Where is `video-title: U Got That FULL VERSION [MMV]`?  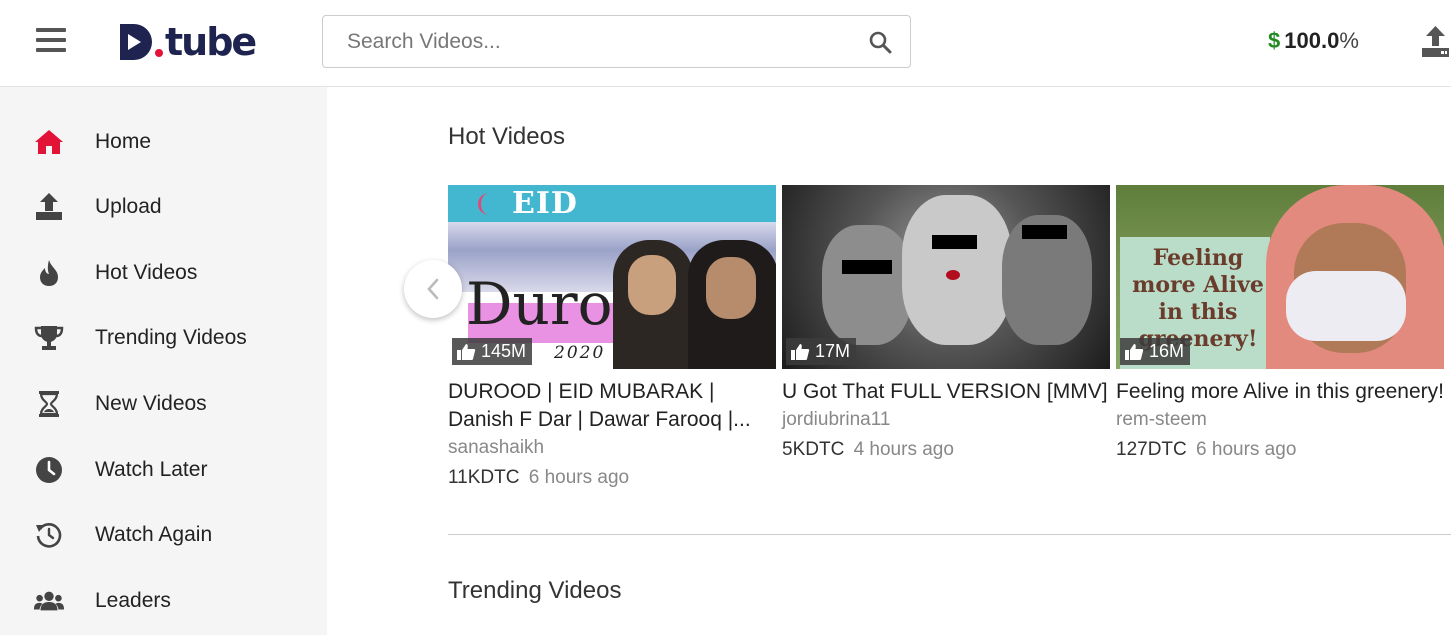
video-title: U Got That FULL VERSION [MMV] is located at coordinates (947, 392).